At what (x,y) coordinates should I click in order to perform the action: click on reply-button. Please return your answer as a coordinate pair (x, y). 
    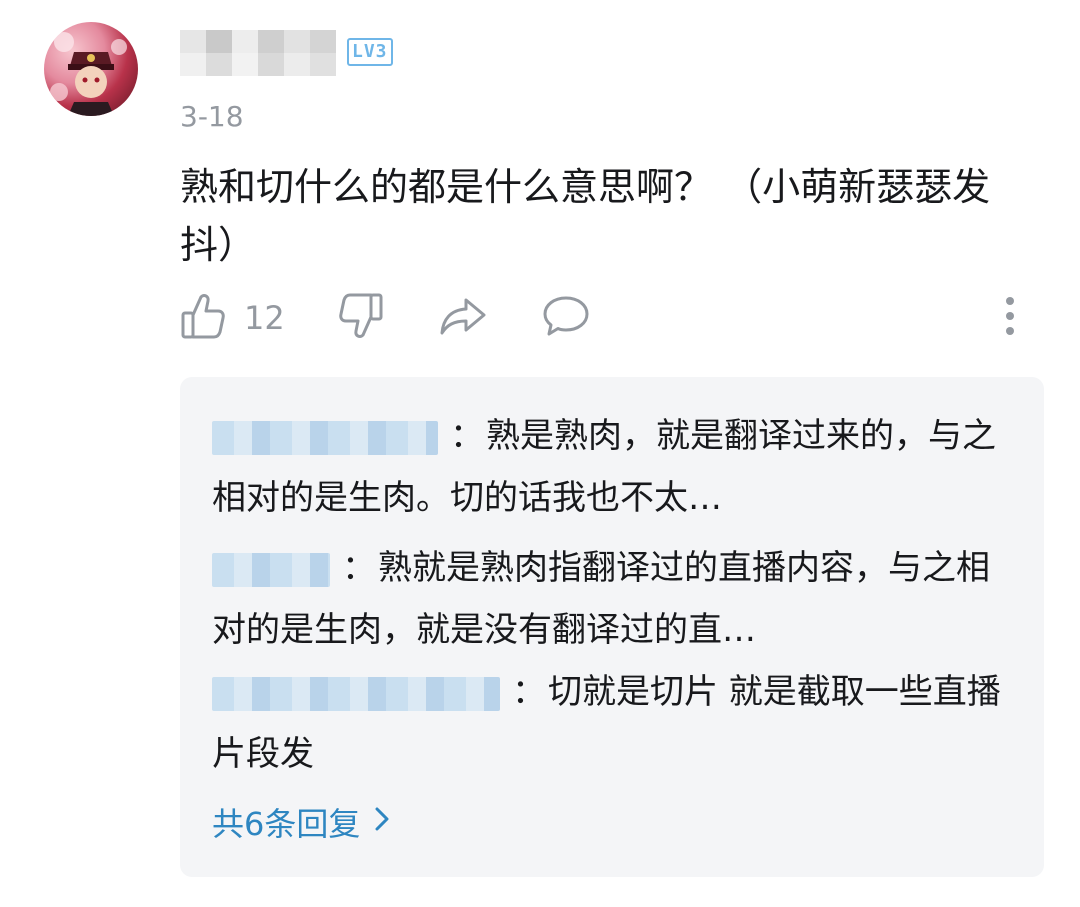
    Looking at the image, I should click on (566, 318).